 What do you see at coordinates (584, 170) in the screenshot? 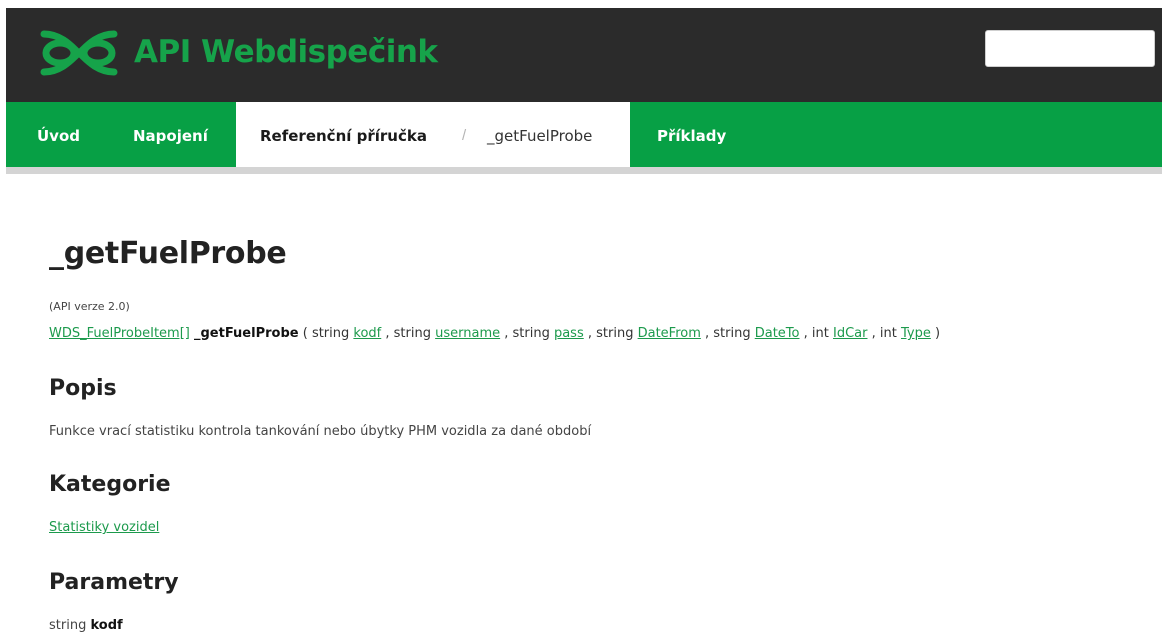
I see `nav-divider` at bounding box center [584, 170].